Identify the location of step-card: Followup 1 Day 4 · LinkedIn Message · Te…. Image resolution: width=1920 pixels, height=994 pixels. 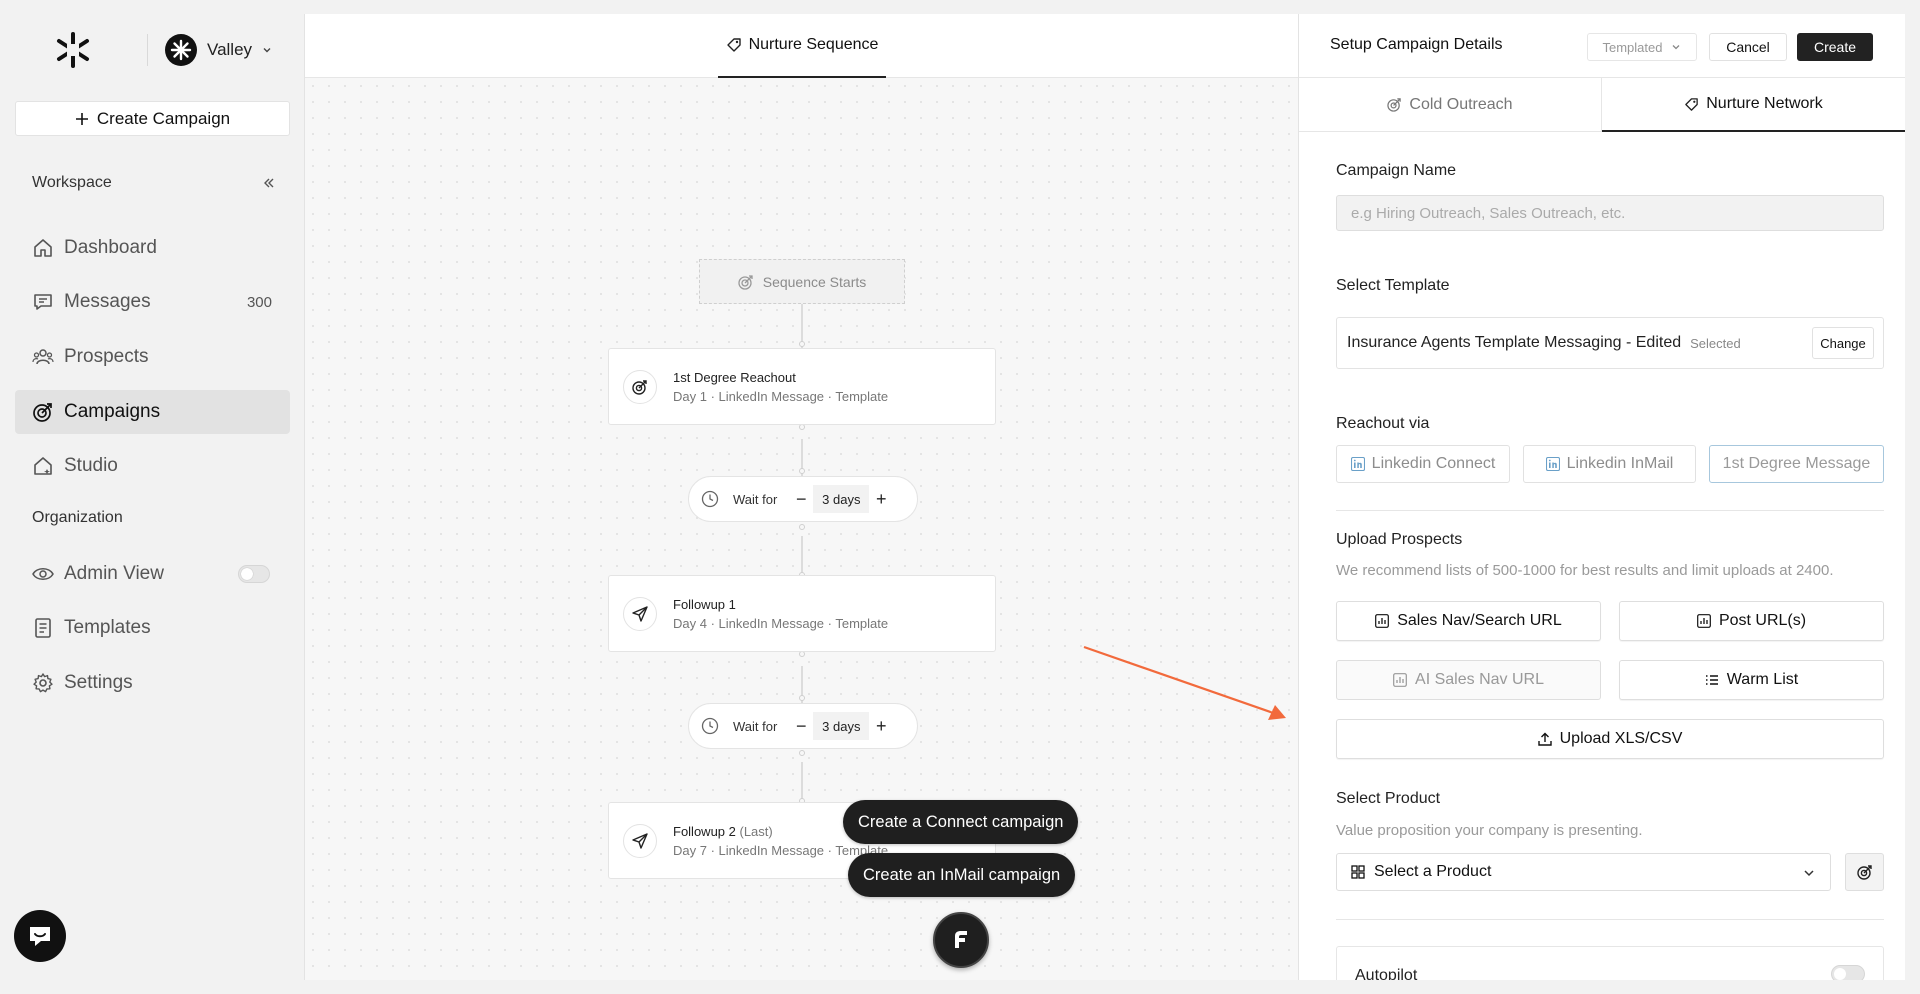
(802, 613).